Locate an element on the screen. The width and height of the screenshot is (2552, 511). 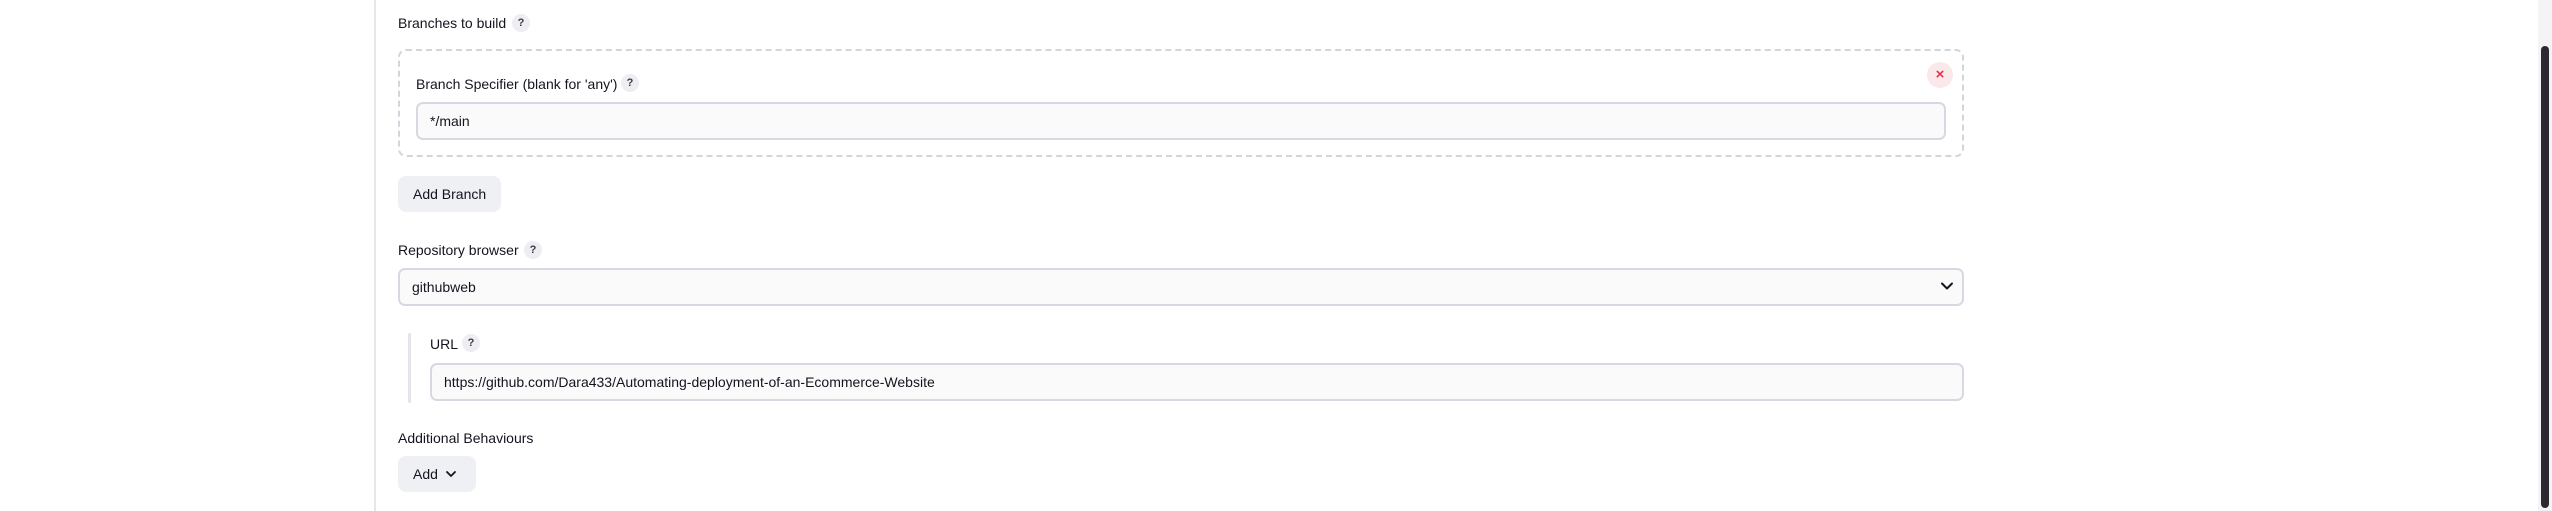
add-chevron-down-icon is located at coordinates (451, 474).